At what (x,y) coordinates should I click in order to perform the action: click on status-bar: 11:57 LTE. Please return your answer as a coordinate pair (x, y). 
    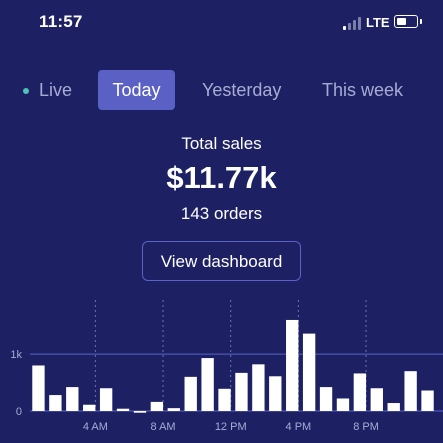
    Looking at the image, I should click on (221, 23).